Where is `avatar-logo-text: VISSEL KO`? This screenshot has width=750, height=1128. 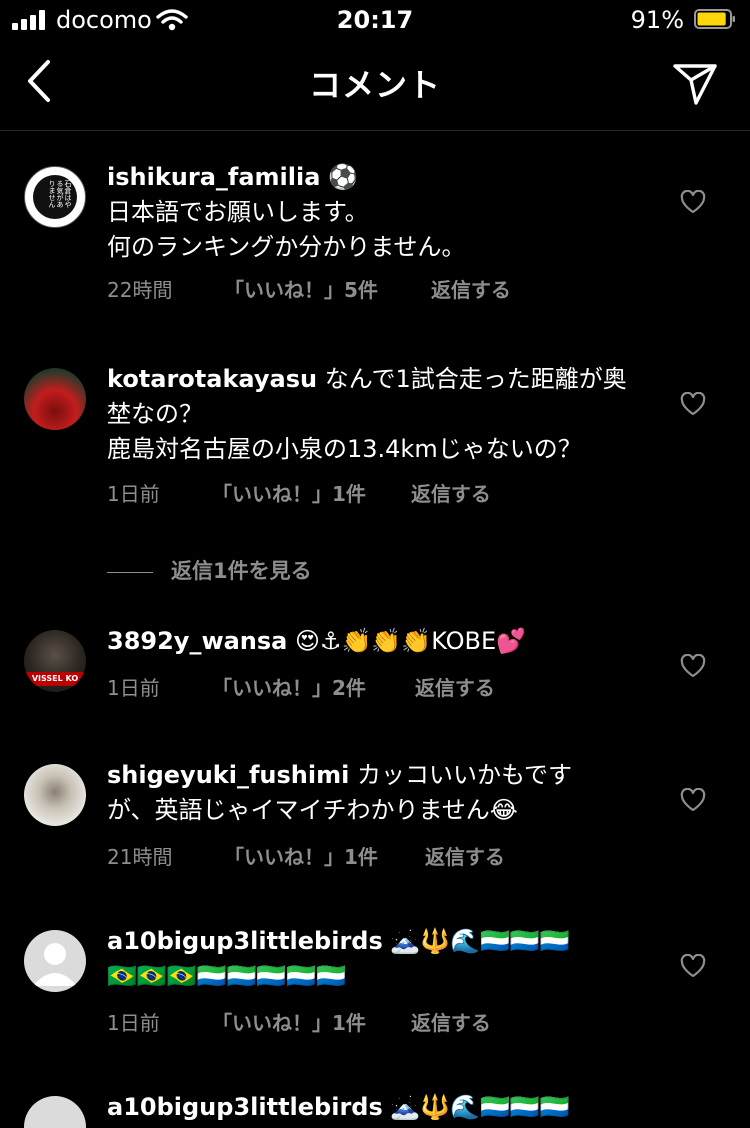 avatar-logo-text: VISSEL KO is located at coordinates (55, 679).